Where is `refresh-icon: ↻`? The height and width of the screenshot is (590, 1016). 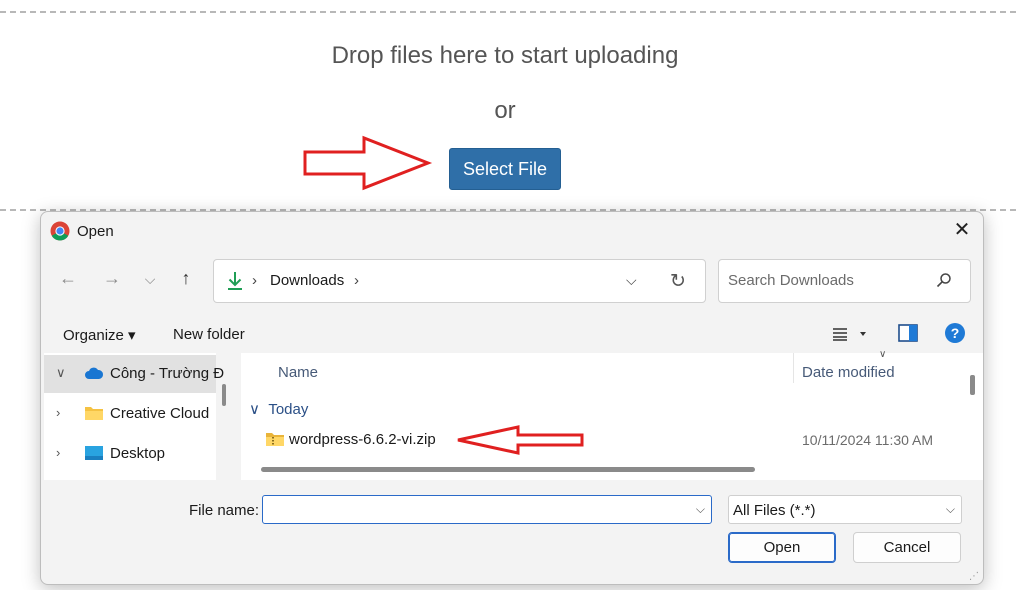
refresh-icon: ↻ is located at coordinates (678, 281).